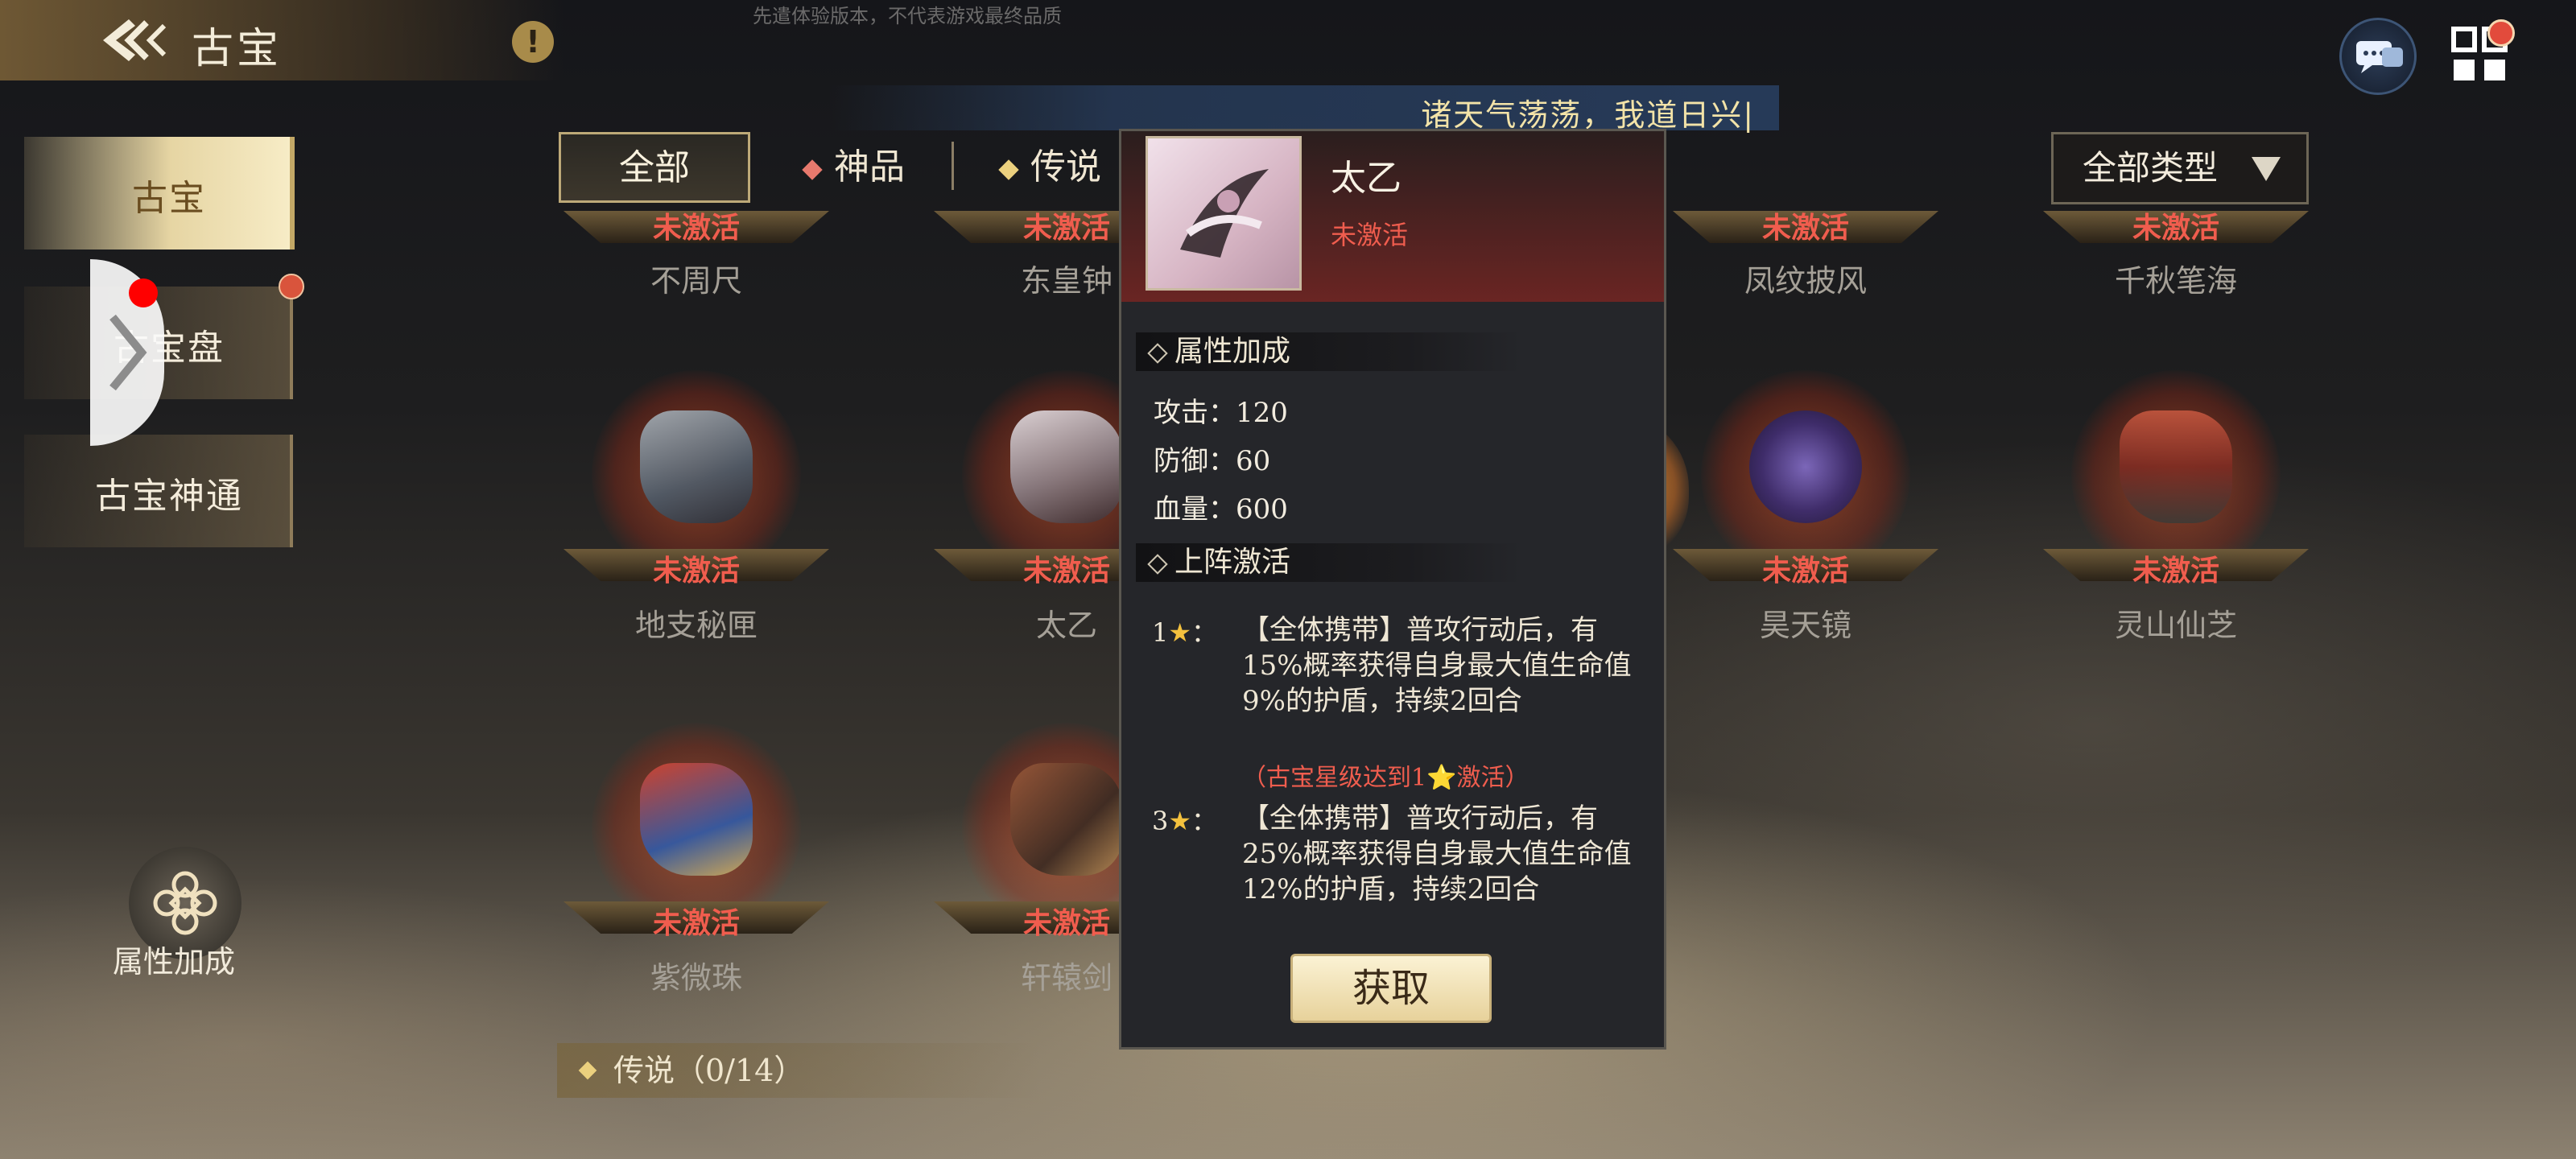 Image resolution: width=2576 pixels, height=1159 pixels. What do you see at coordinates (237, 49) in the screenshot?
I see `page-title: 古宝` at bounding box center [237, 49].